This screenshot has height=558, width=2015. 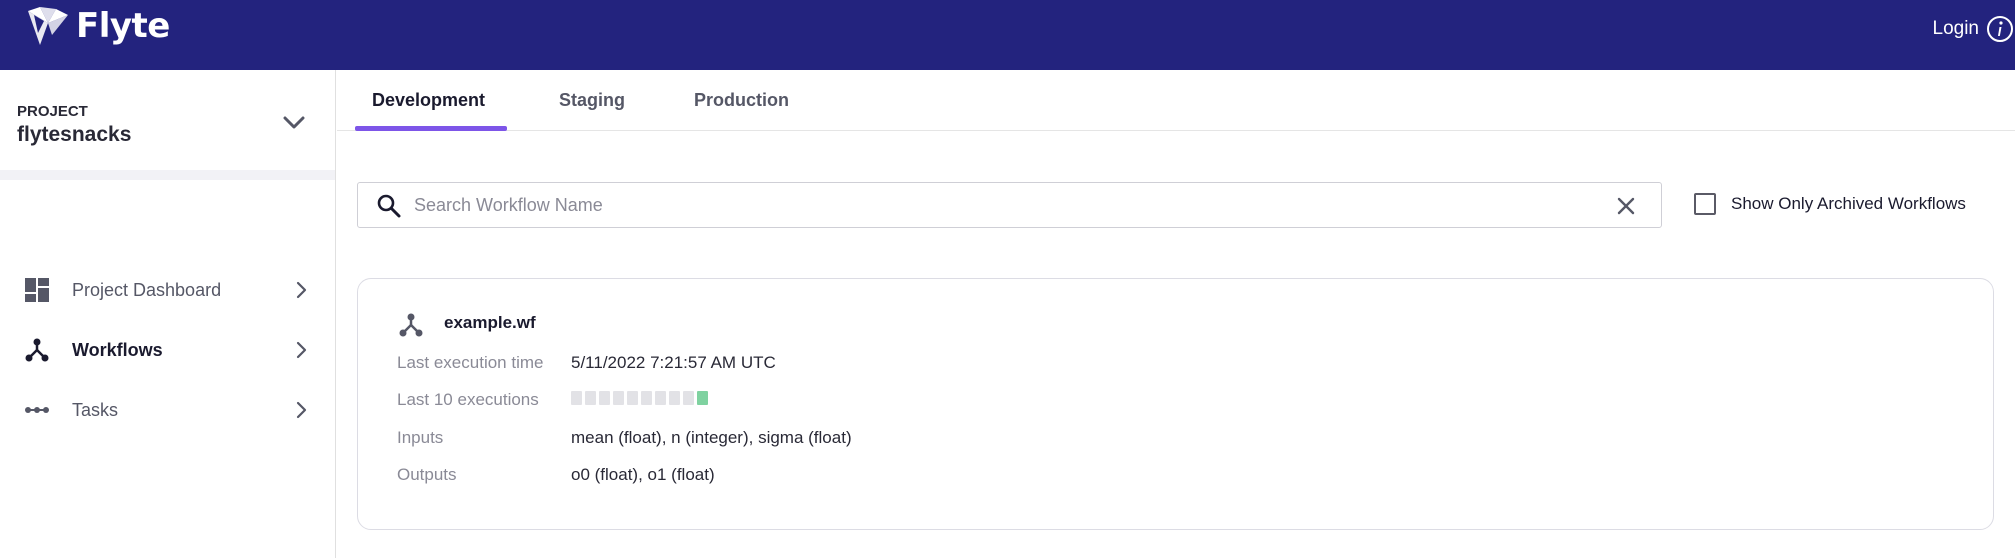 What do you see at coordinates (711, 437) in the screenshot?
I see `inputs-value: mean (float), n (integer), sigma (float)` at bounding box center [711, 437].